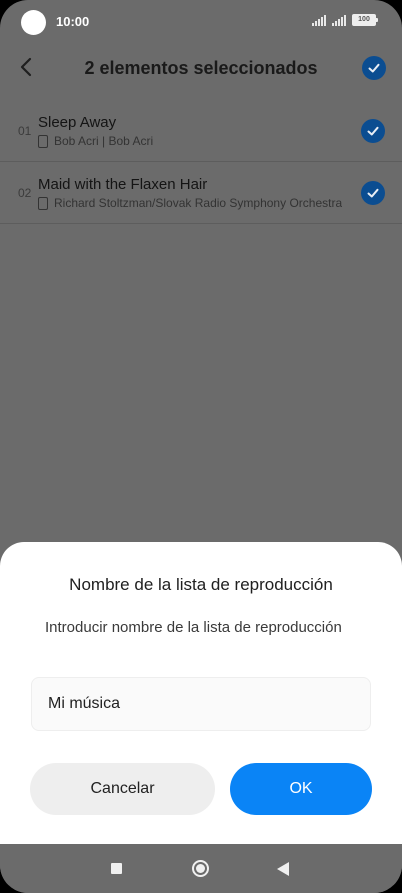 The height and width of the screenshot is (893, 402). What do you see at coordinates (123, 184) in the screenshot?
I see `song-title: Maid with the Flaxen Hair` at bounding box center [123, 184].